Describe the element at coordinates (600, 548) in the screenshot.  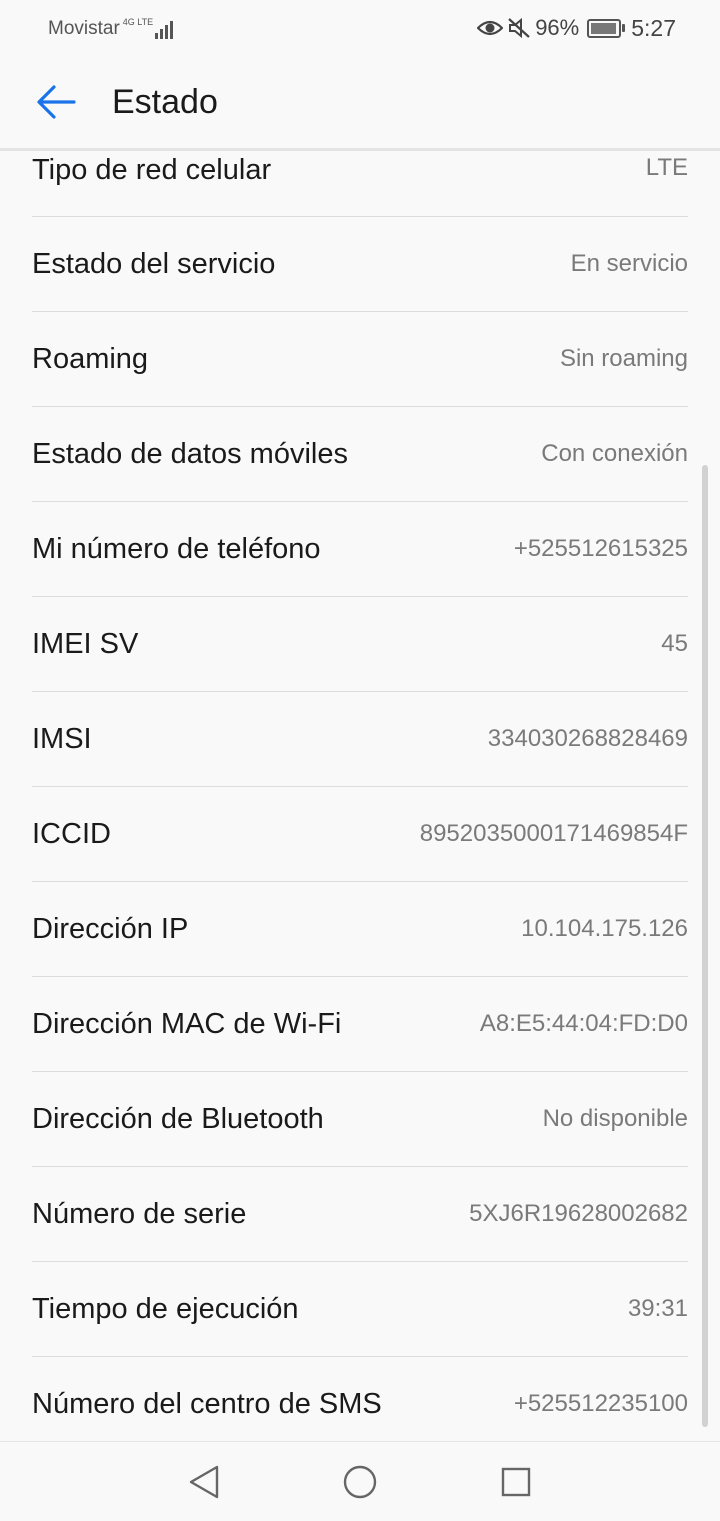
I see `item-value: +525512615325` at that location.